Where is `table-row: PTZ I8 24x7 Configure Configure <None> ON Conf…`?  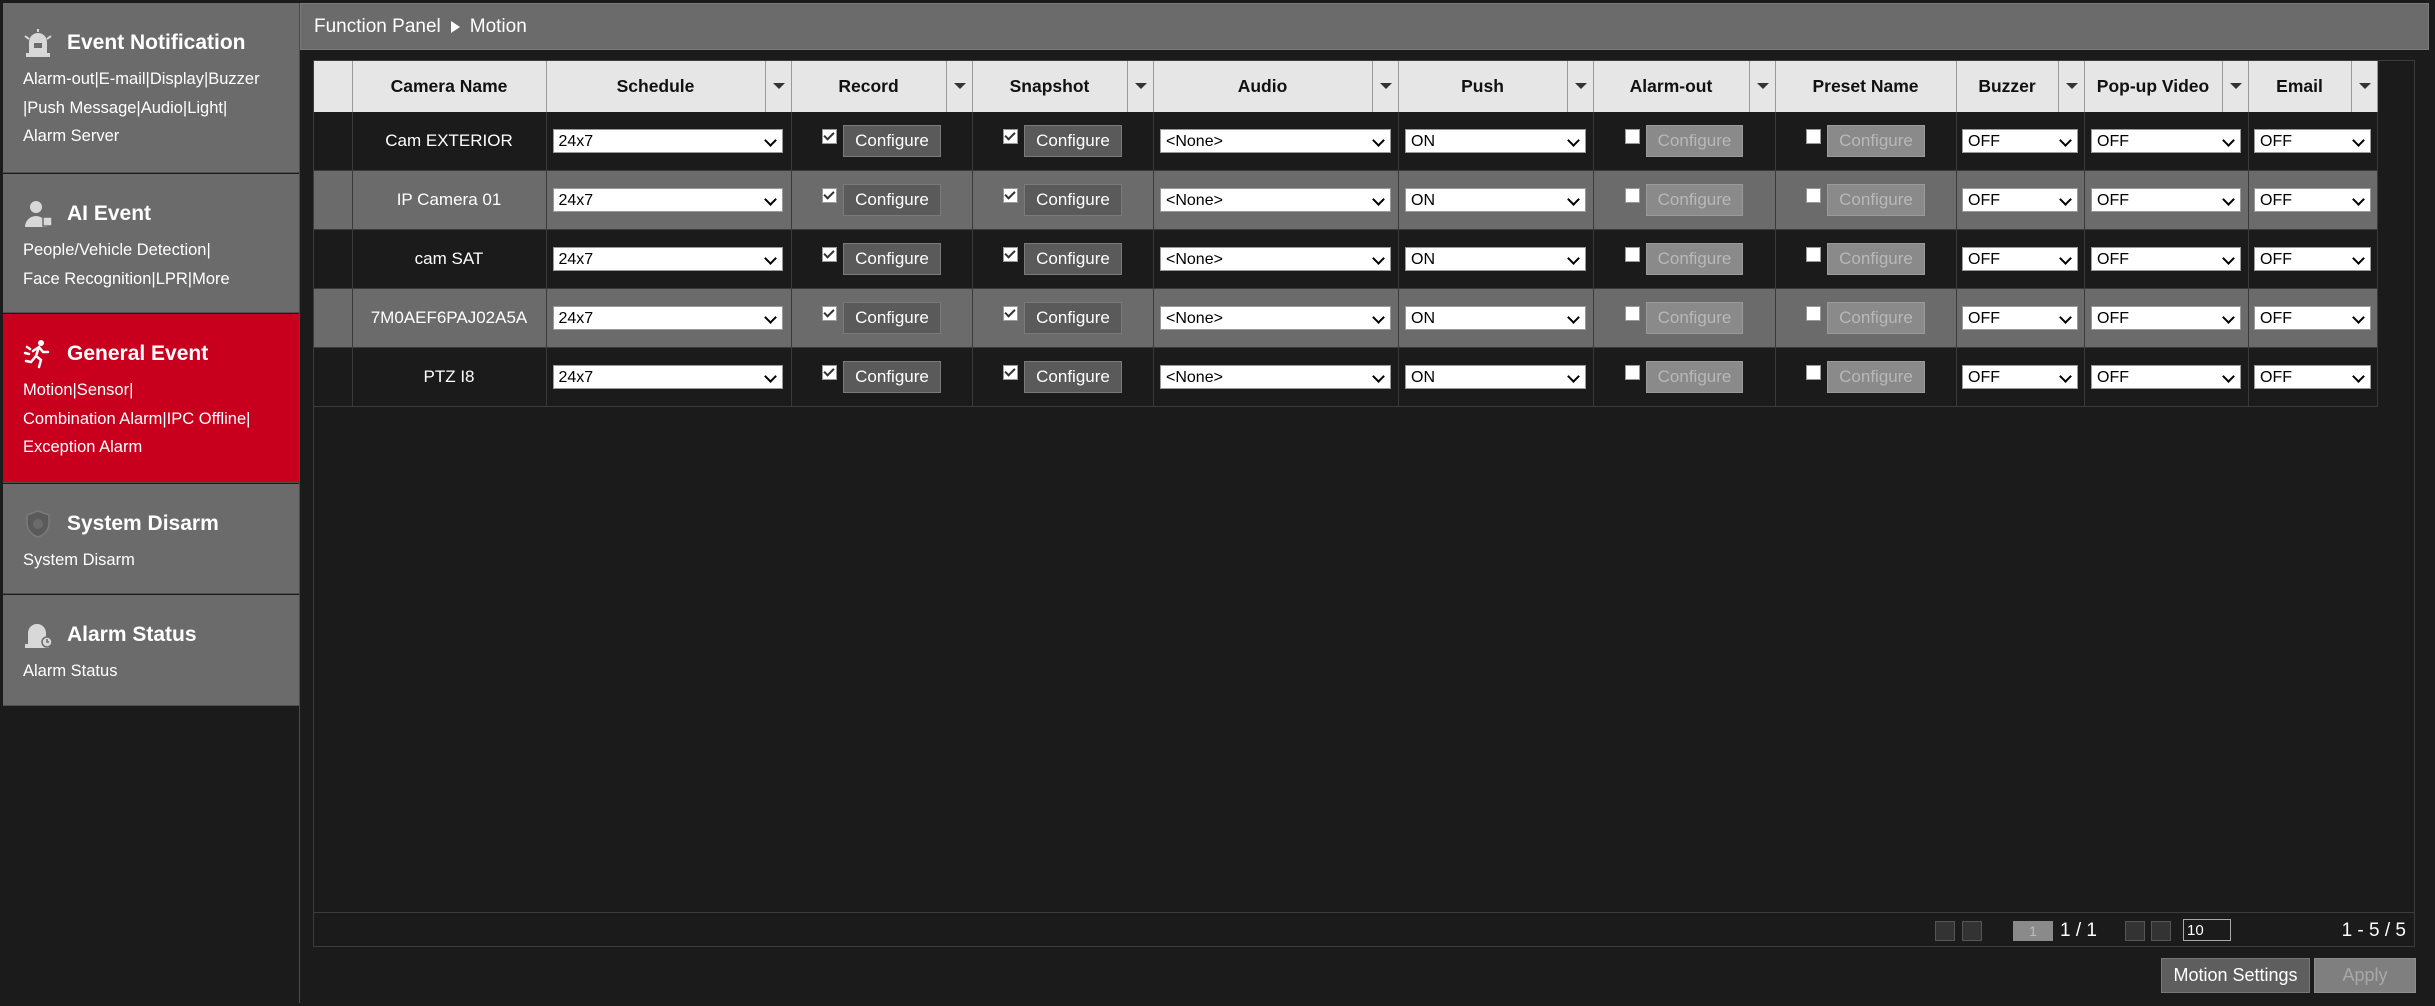
table-row: PTZ I8 24x7 Configure Configure <None> ON Conf… is located at coordinates (1346, 377).